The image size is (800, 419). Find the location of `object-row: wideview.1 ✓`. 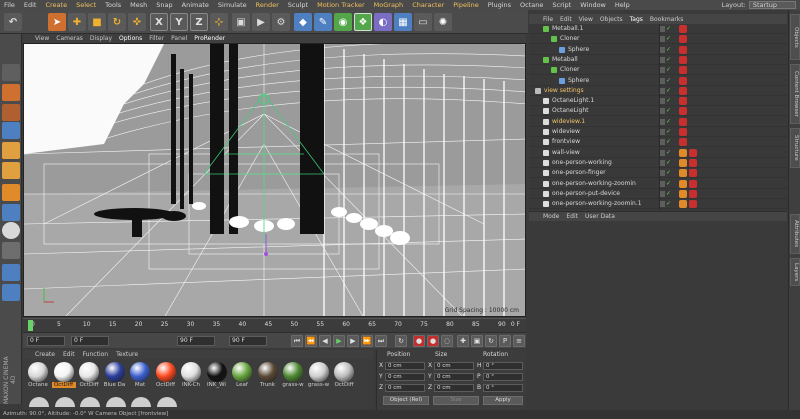

object-row: wideview.1 ✓ is located at coordinates (658, 122).